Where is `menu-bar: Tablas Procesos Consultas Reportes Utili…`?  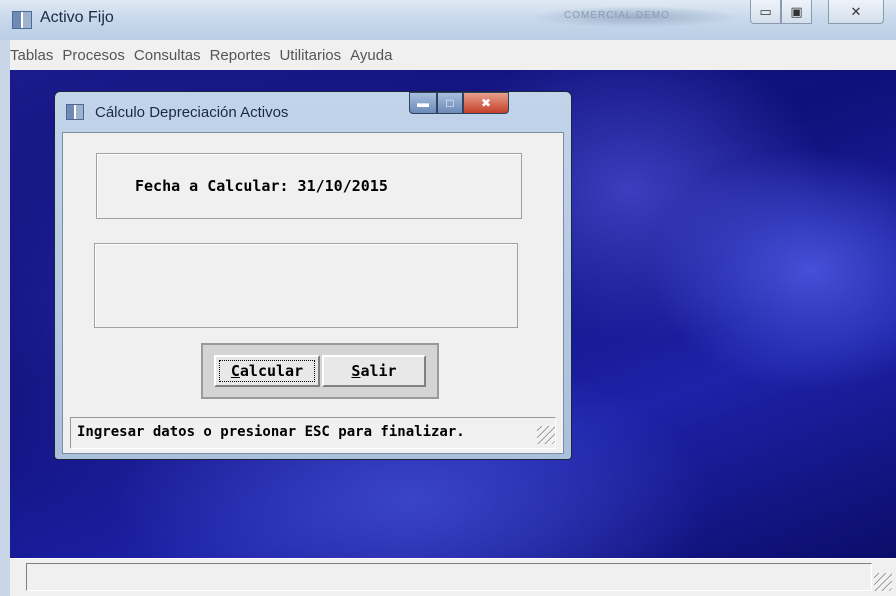
menu-bar: Tablas Procesos Consultas Reportes Utili… is located at coordinates (453, 55).